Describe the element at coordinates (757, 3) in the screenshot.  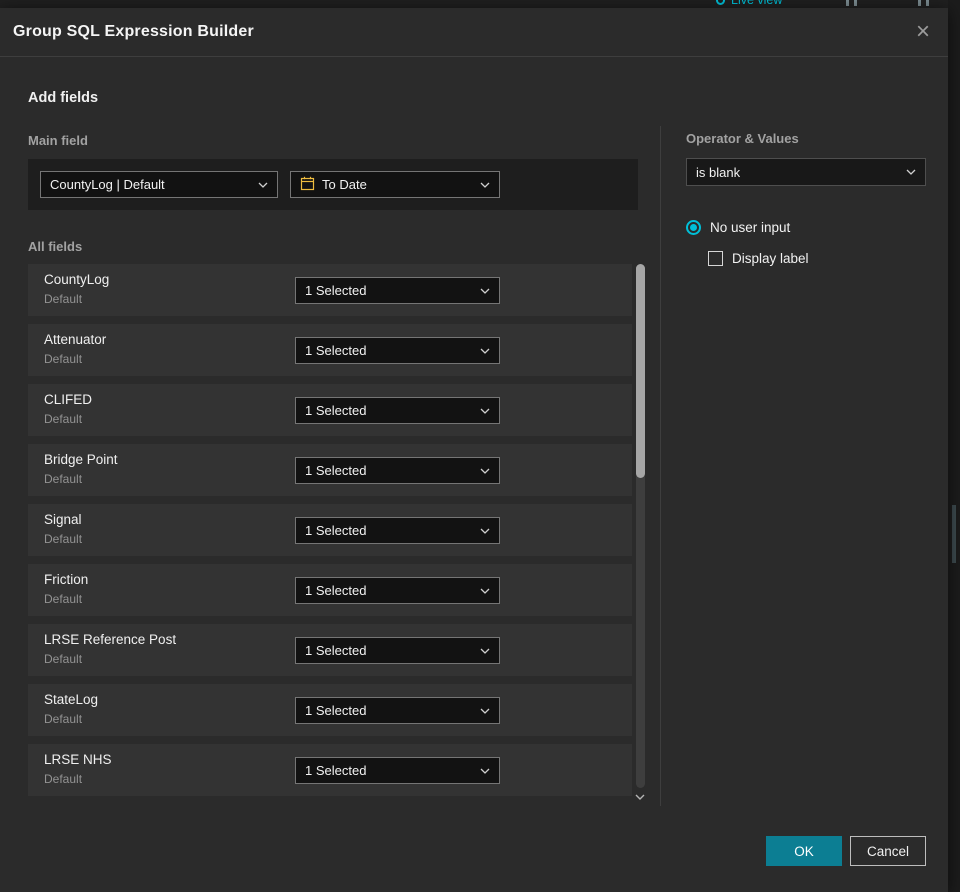
I see `live-view-label: Live view` at that location.